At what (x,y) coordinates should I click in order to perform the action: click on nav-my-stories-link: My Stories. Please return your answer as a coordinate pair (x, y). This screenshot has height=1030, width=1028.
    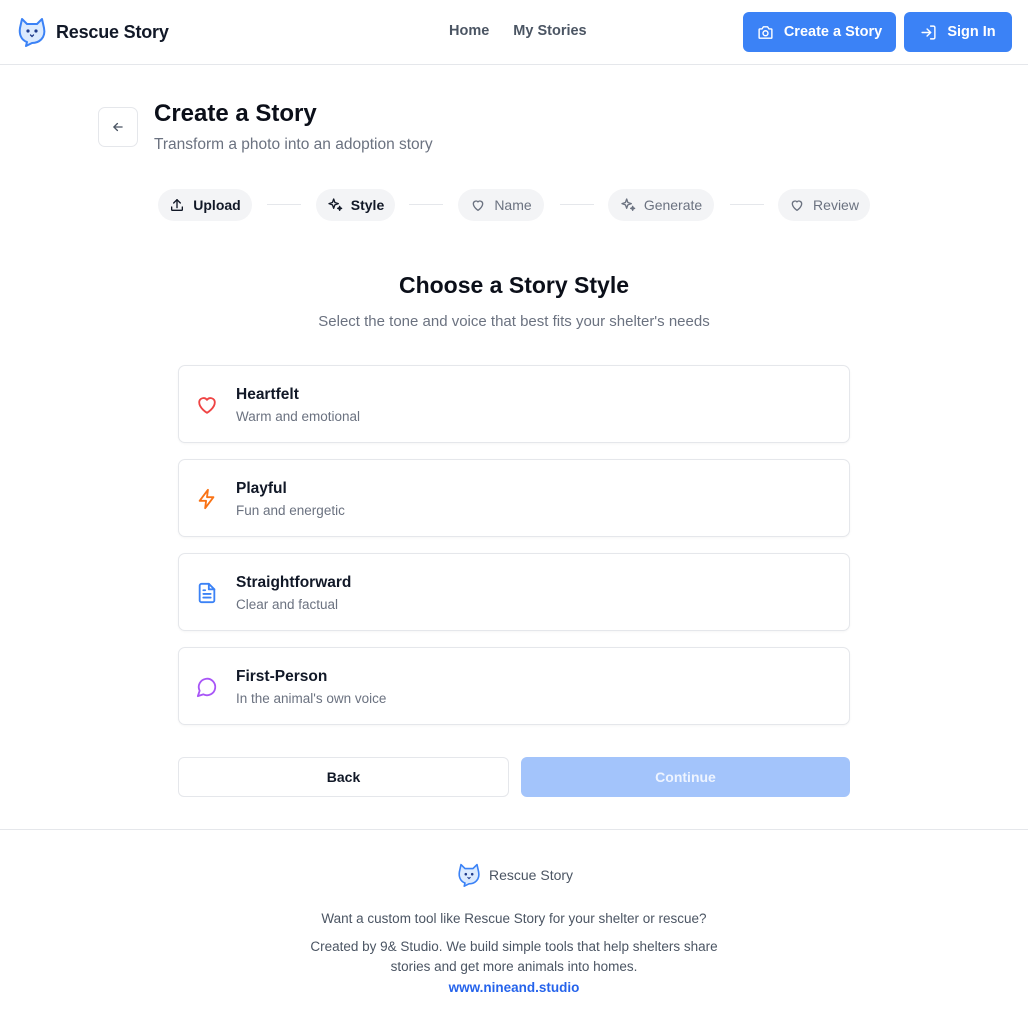
    Looking at the image, I should click on (549, 31).